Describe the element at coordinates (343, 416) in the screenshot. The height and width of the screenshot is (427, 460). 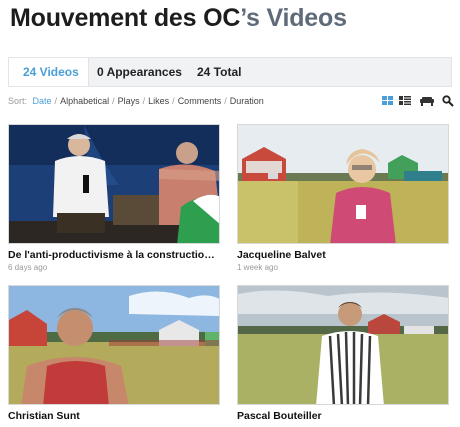
I see `video-title: Pascal Bouteiller` at that location.